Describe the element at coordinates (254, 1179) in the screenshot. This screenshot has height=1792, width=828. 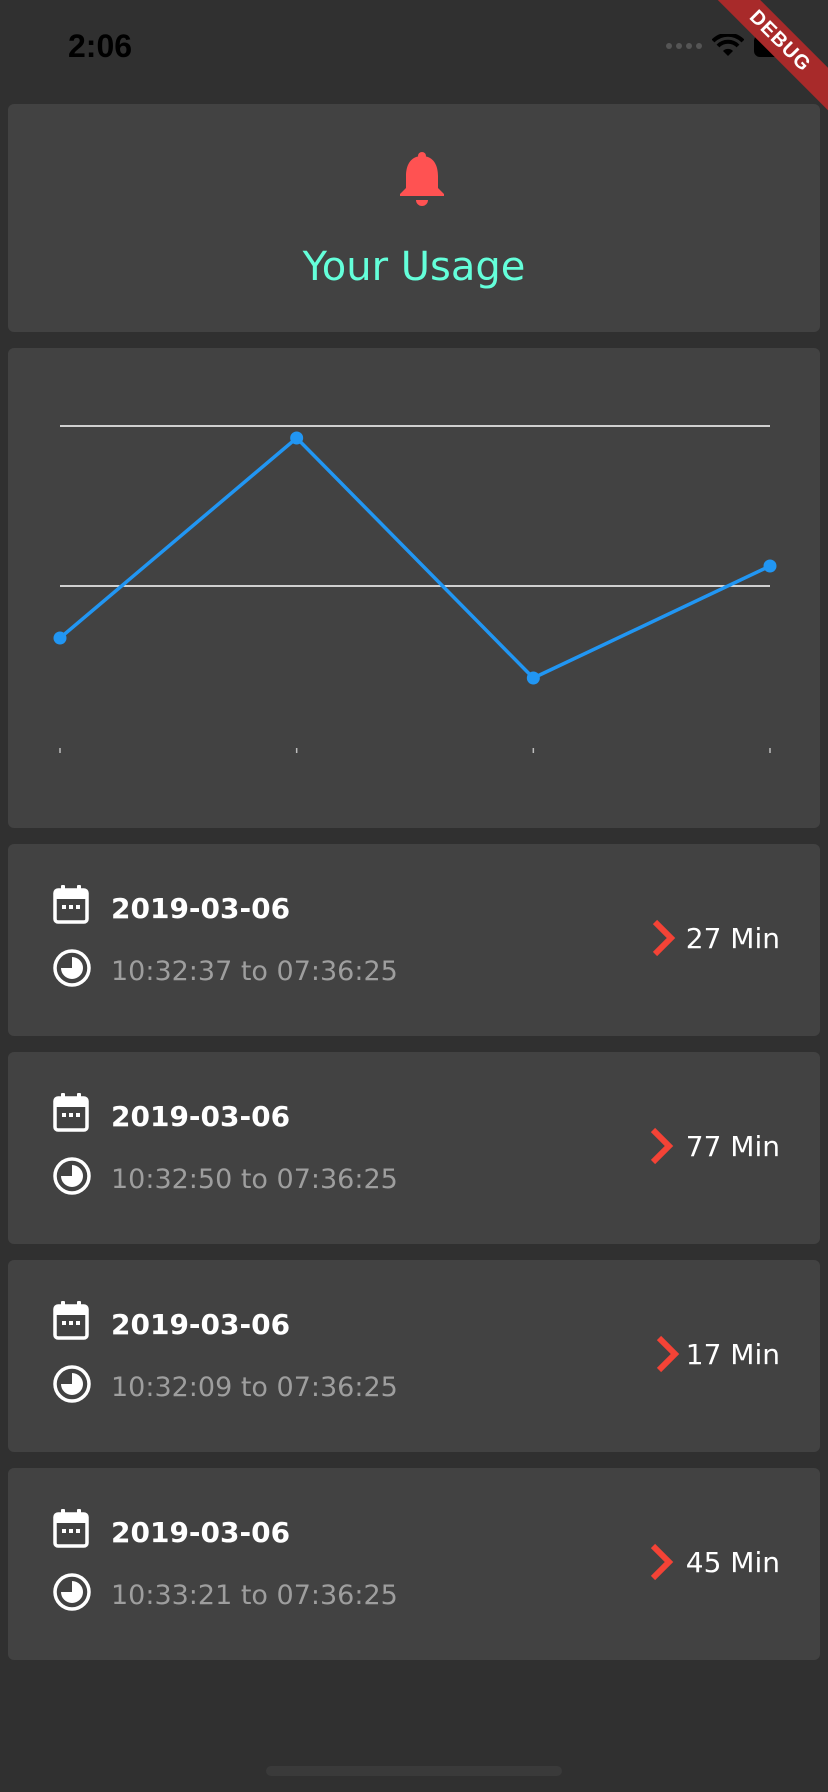
I see `session-time-range: 10:32:50 to 07:36:25` at that location.